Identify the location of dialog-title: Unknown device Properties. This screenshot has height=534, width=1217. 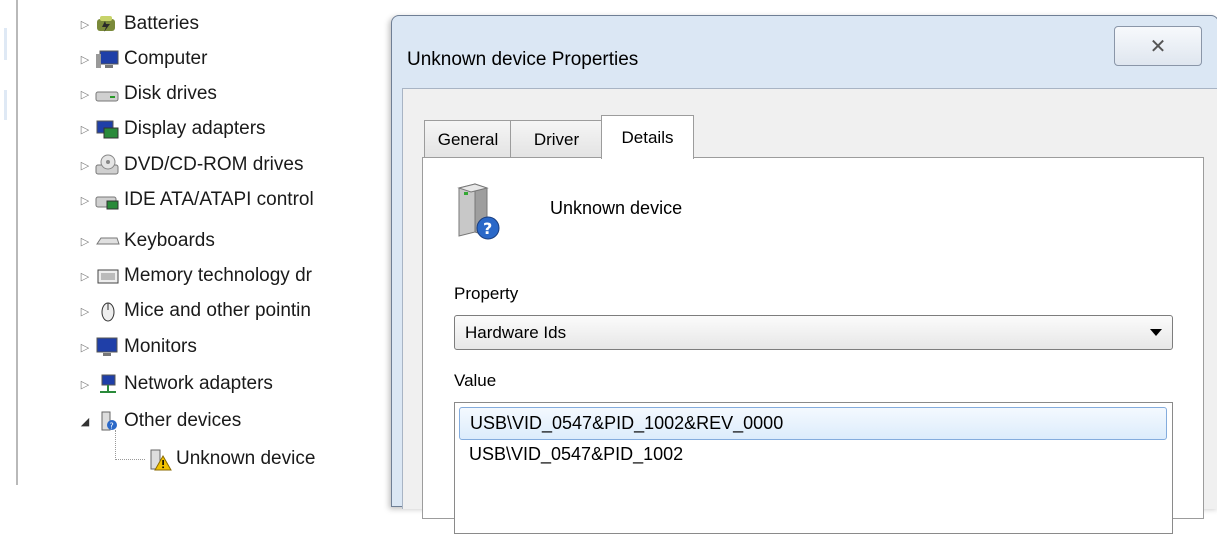
(523, 59).